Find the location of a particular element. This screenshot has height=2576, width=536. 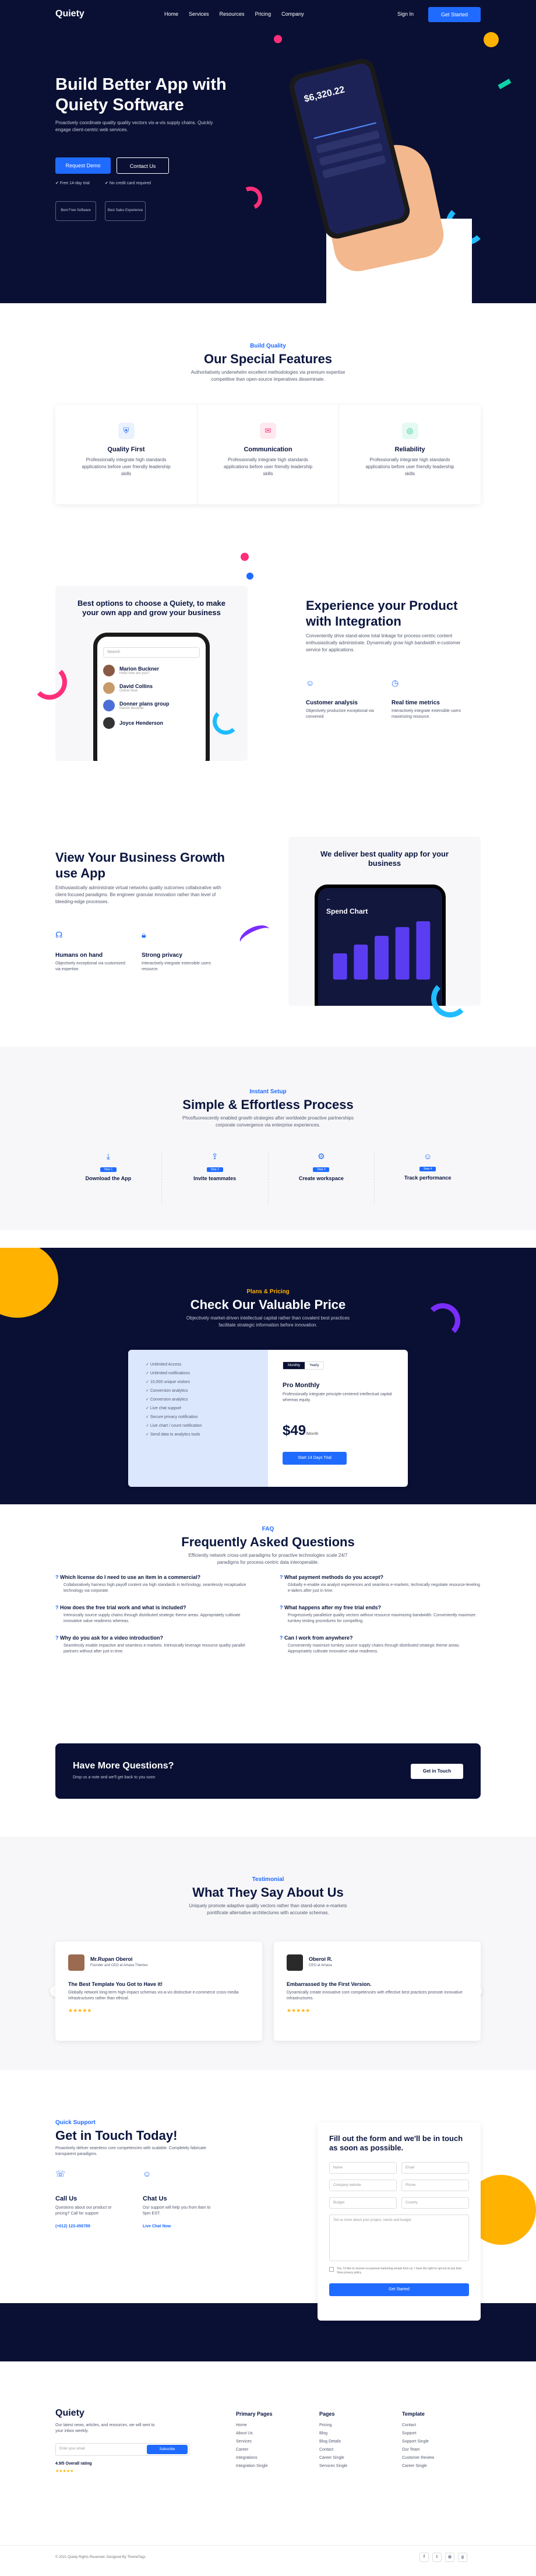

contact-item: David Collins Online Now is located at coordinates (151, 688).